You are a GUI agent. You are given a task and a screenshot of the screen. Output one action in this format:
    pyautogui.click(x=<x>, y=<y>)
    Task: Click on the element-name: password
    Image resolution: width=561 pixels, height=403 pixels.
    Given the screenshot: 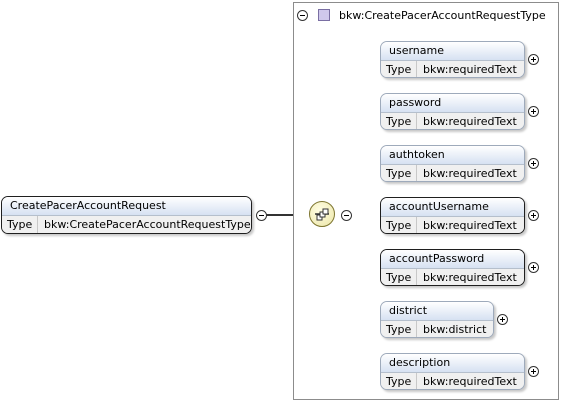 What is the action you would take?
    pyautogui.click(x=452, y=103)
    